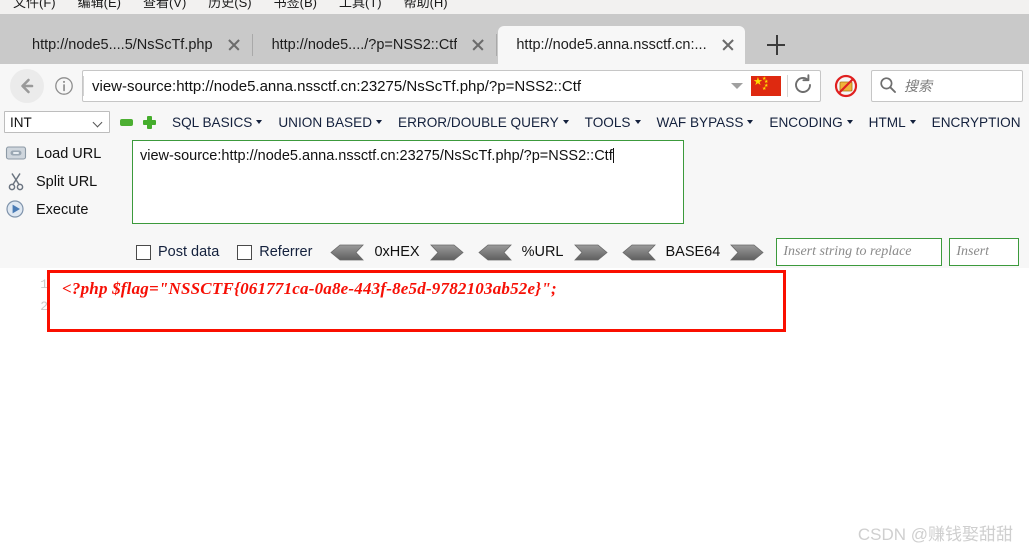 This screenshot has width=1029, height=559. I want to click on execute-label: Execute, so click(62, 210).